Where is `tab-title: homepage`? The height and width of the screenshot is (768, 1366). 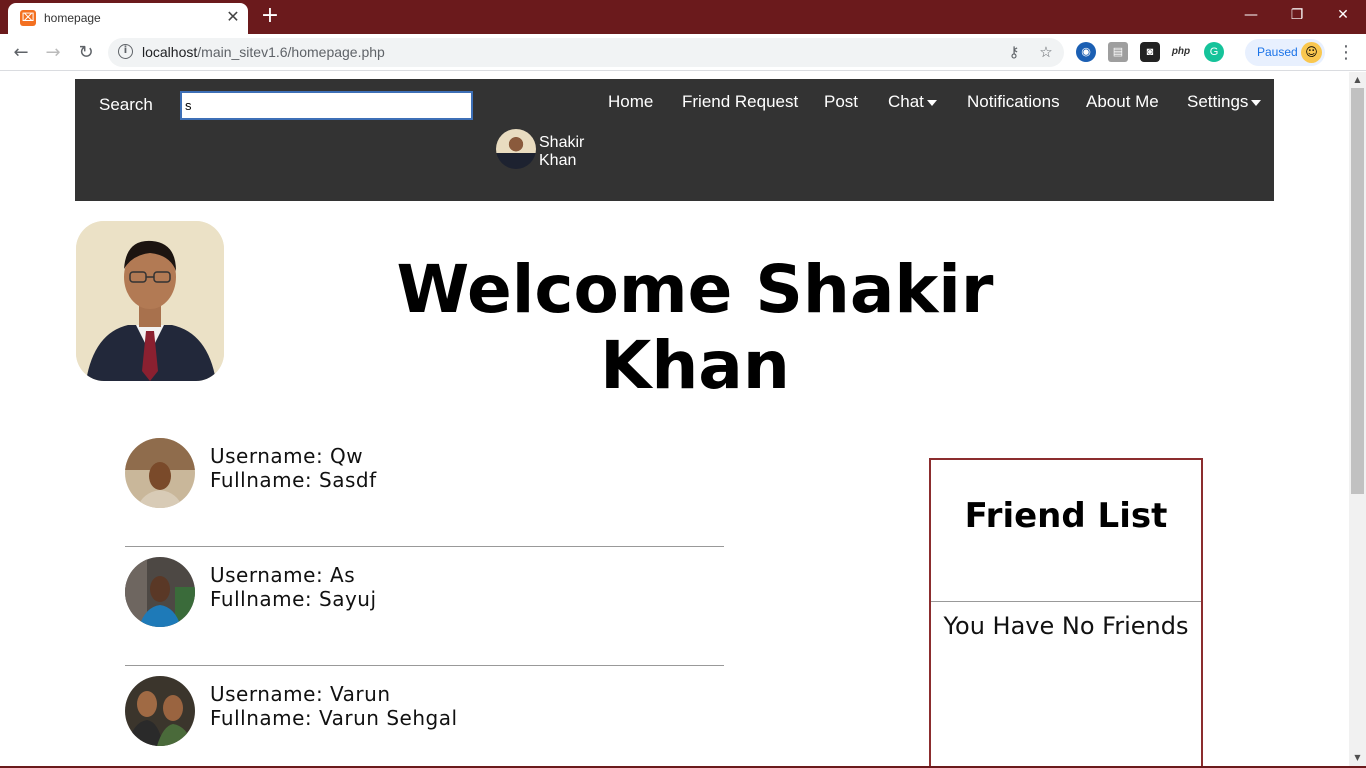
tab-title: homepage is located at coordinates (72, 18).